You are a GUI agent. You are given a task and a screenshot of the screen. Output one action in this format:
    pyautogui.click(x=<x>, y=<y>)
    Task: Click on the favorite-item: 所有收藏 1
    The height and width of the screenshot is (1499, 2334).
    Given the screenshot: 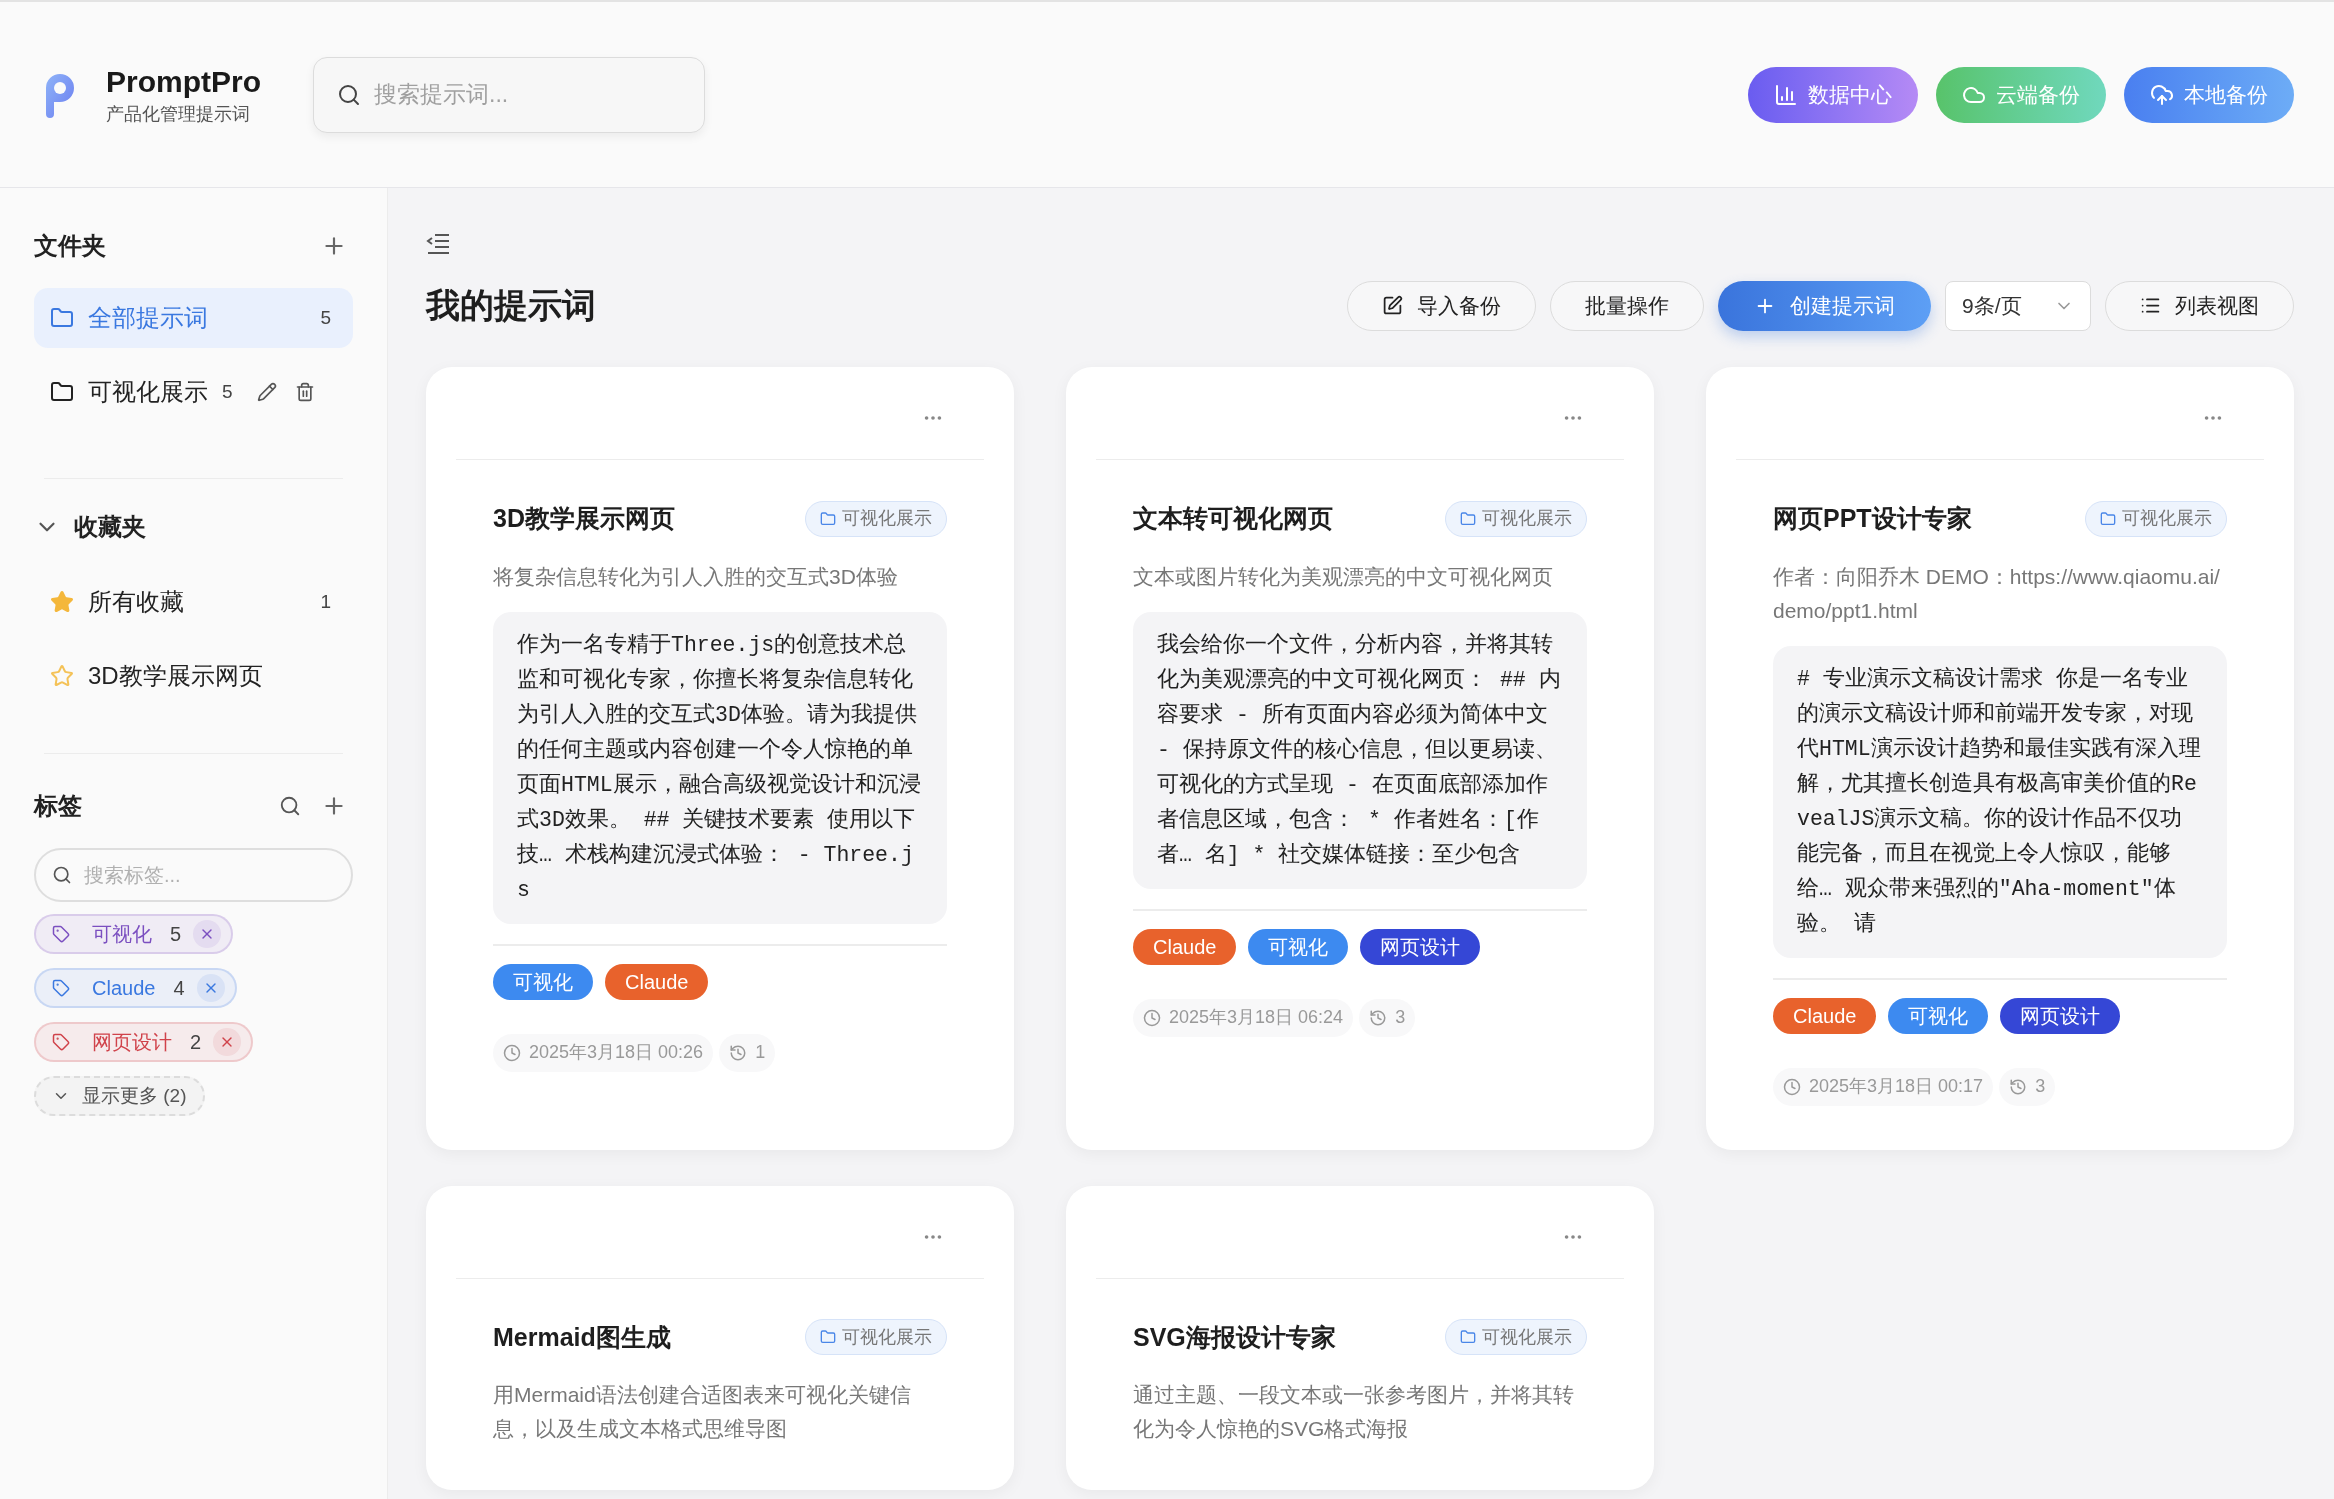 What is the action you would take?
    pyautogui.click(x=193, y=602)
    